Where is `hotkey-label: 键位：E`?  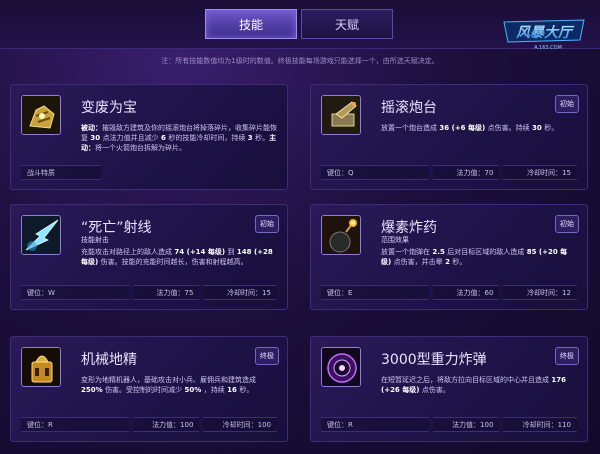 hotkey-label: 键位：E is located at coordinates (375, 292).